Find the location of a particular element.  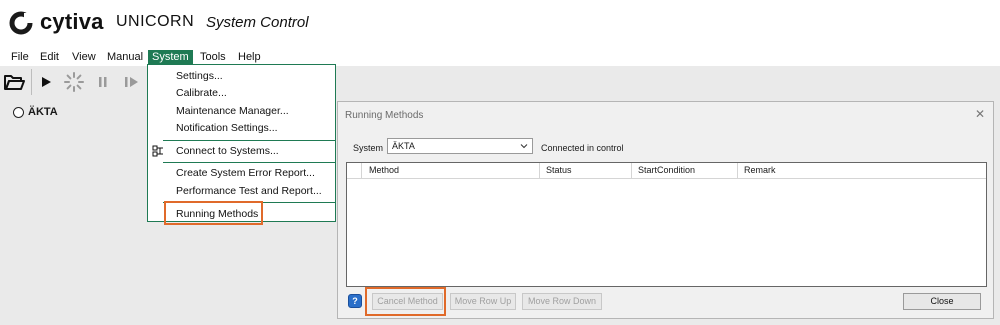

menu-file: File is located at coordinates (20, 57).